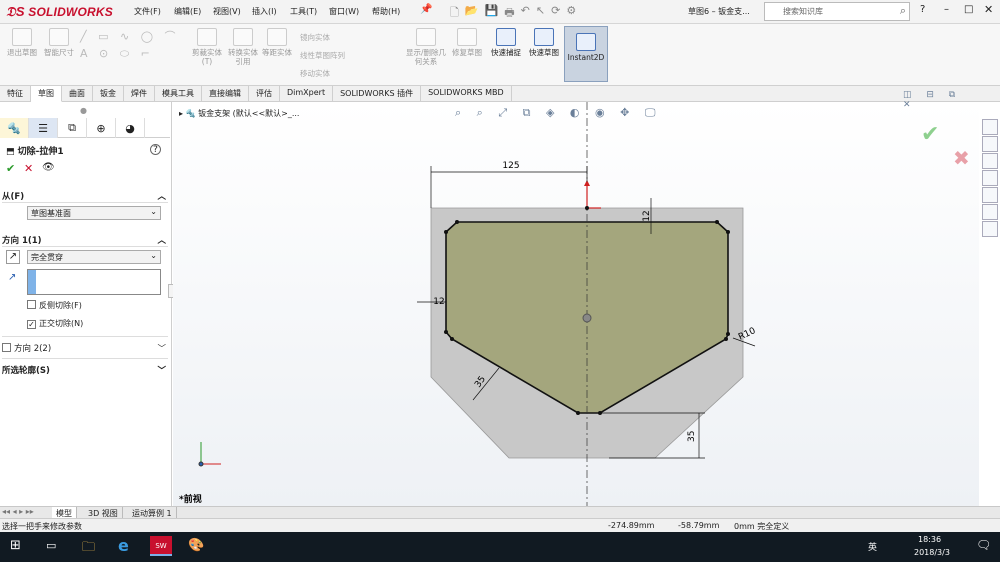  I want to click on tab-0: 特征, so click(15, 94).